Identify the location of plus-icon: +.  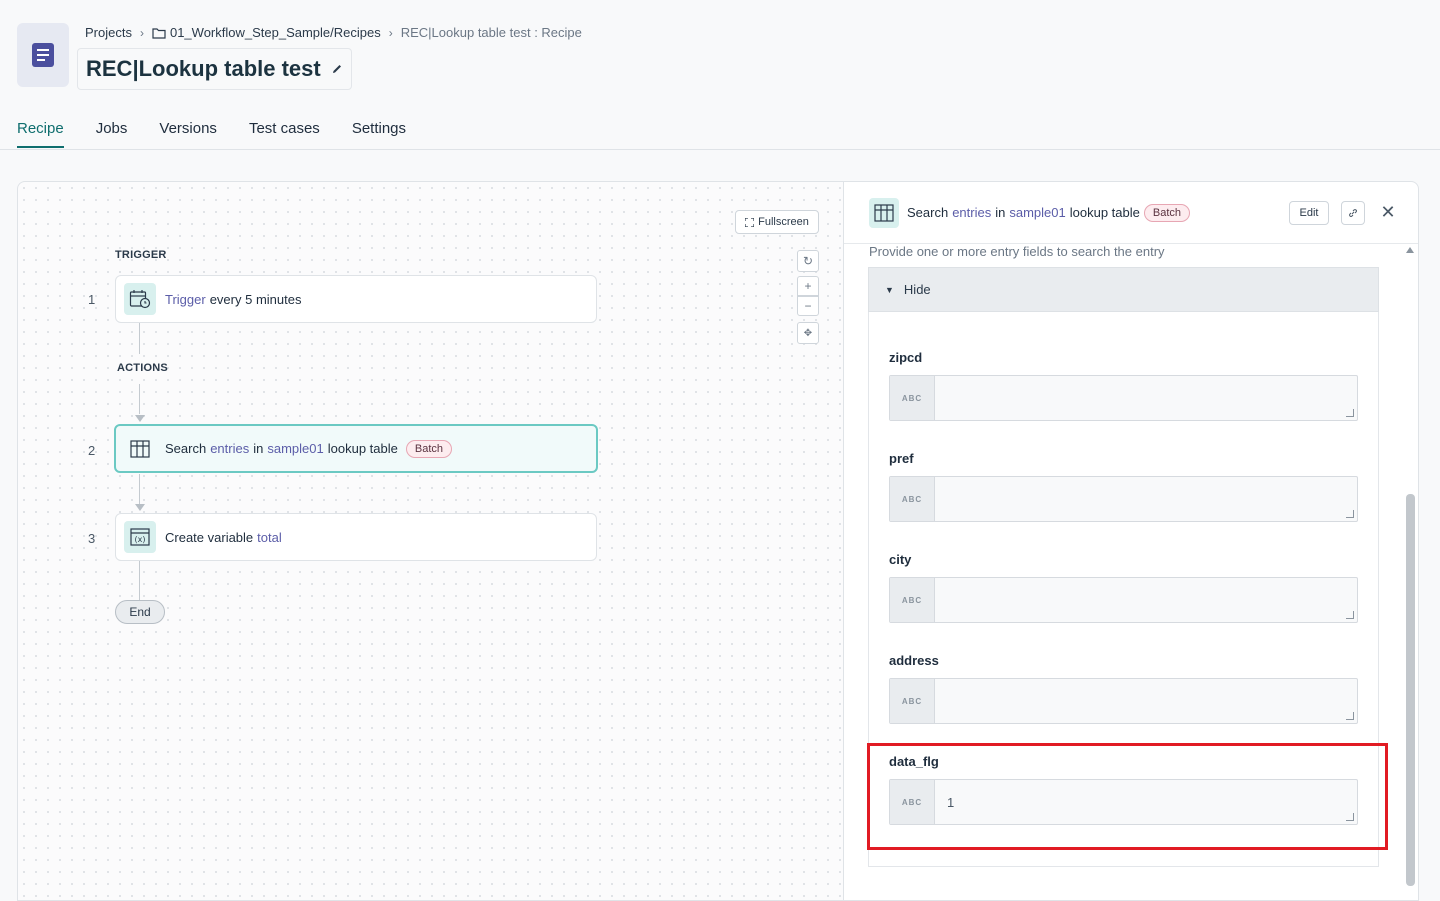
(808, 286).